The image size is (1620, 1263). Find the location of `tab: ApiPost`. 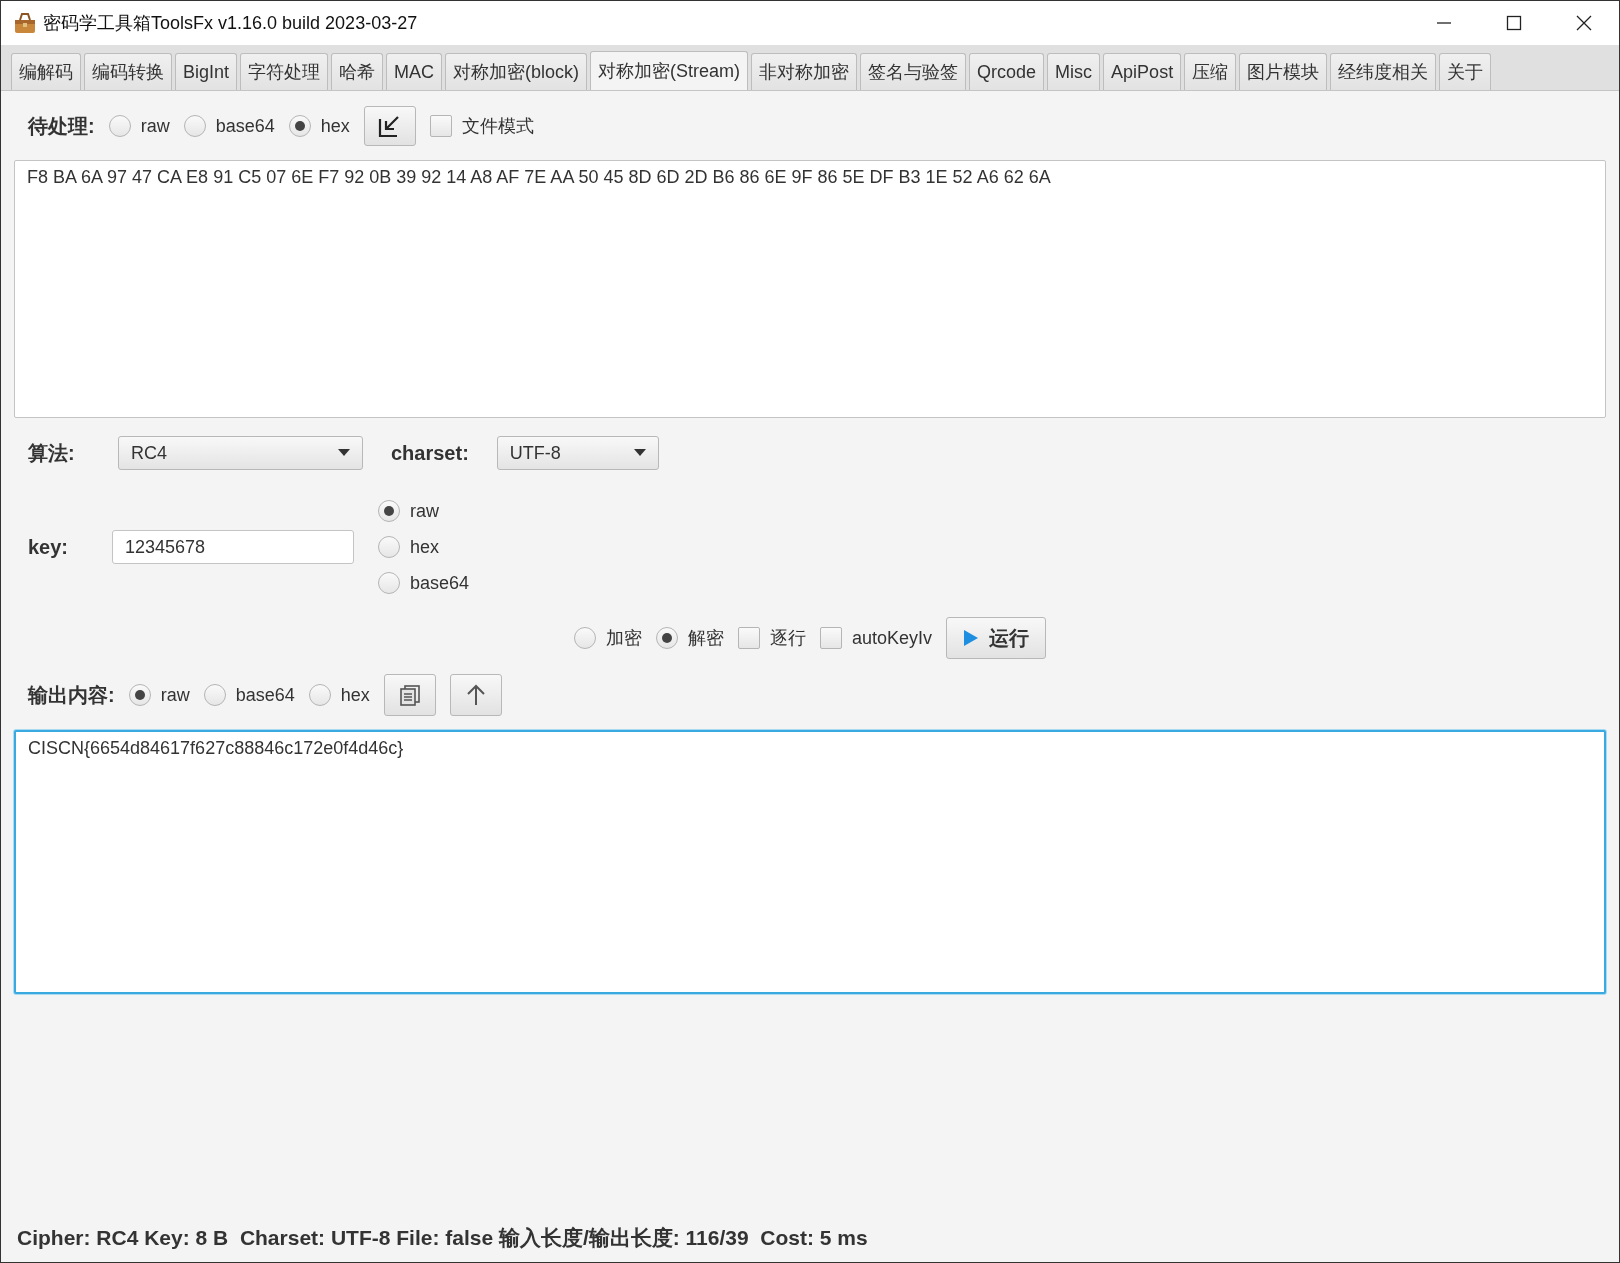

tab: ApiPost is located at coordinates (1142, 71).